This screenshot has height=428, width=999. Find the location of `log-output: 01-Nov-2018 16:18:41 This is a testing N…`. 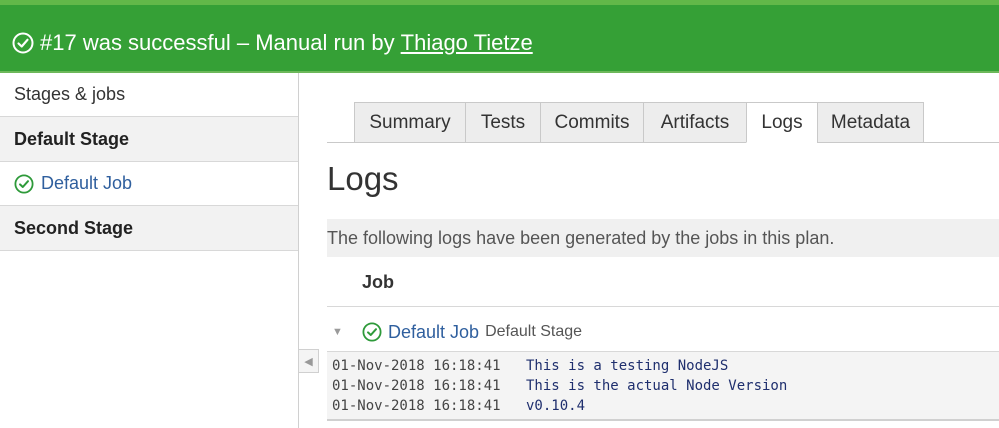

log-output: 01-Nov-2018 16:18:41 This is a testing N… is located at coordinates (663, 386).